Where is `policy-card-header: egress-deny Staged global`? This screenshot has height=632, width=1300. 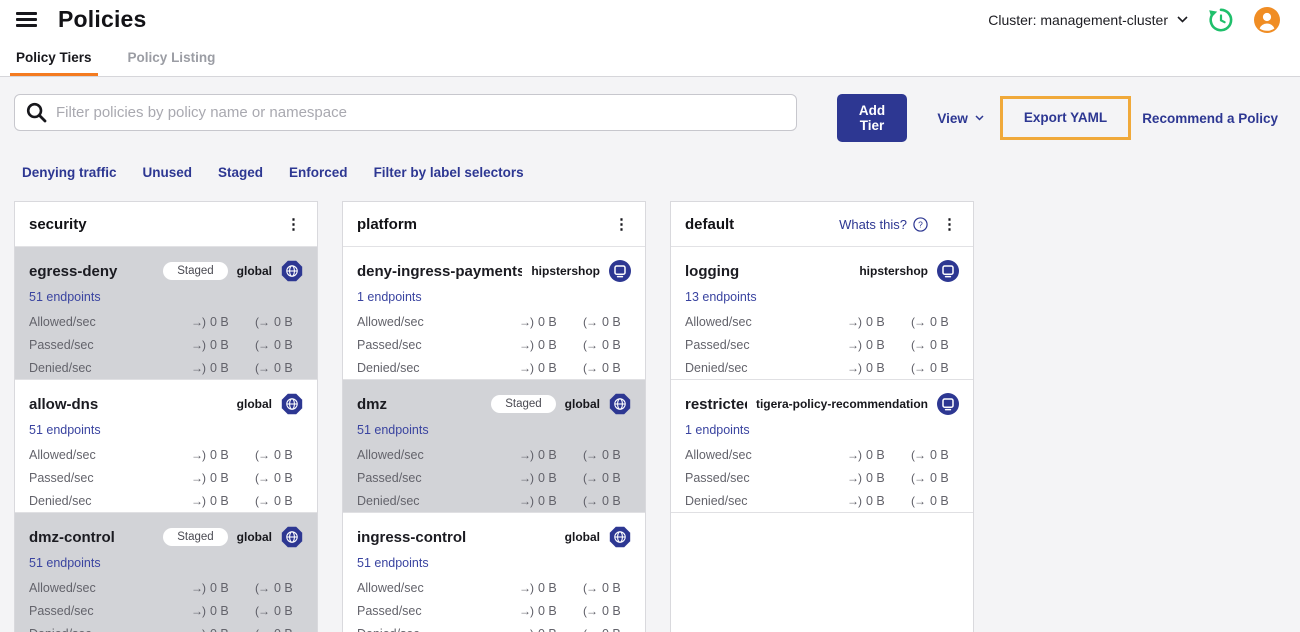 policy-card-header: egress-deny Staged global is located at coordinates (166, 271).